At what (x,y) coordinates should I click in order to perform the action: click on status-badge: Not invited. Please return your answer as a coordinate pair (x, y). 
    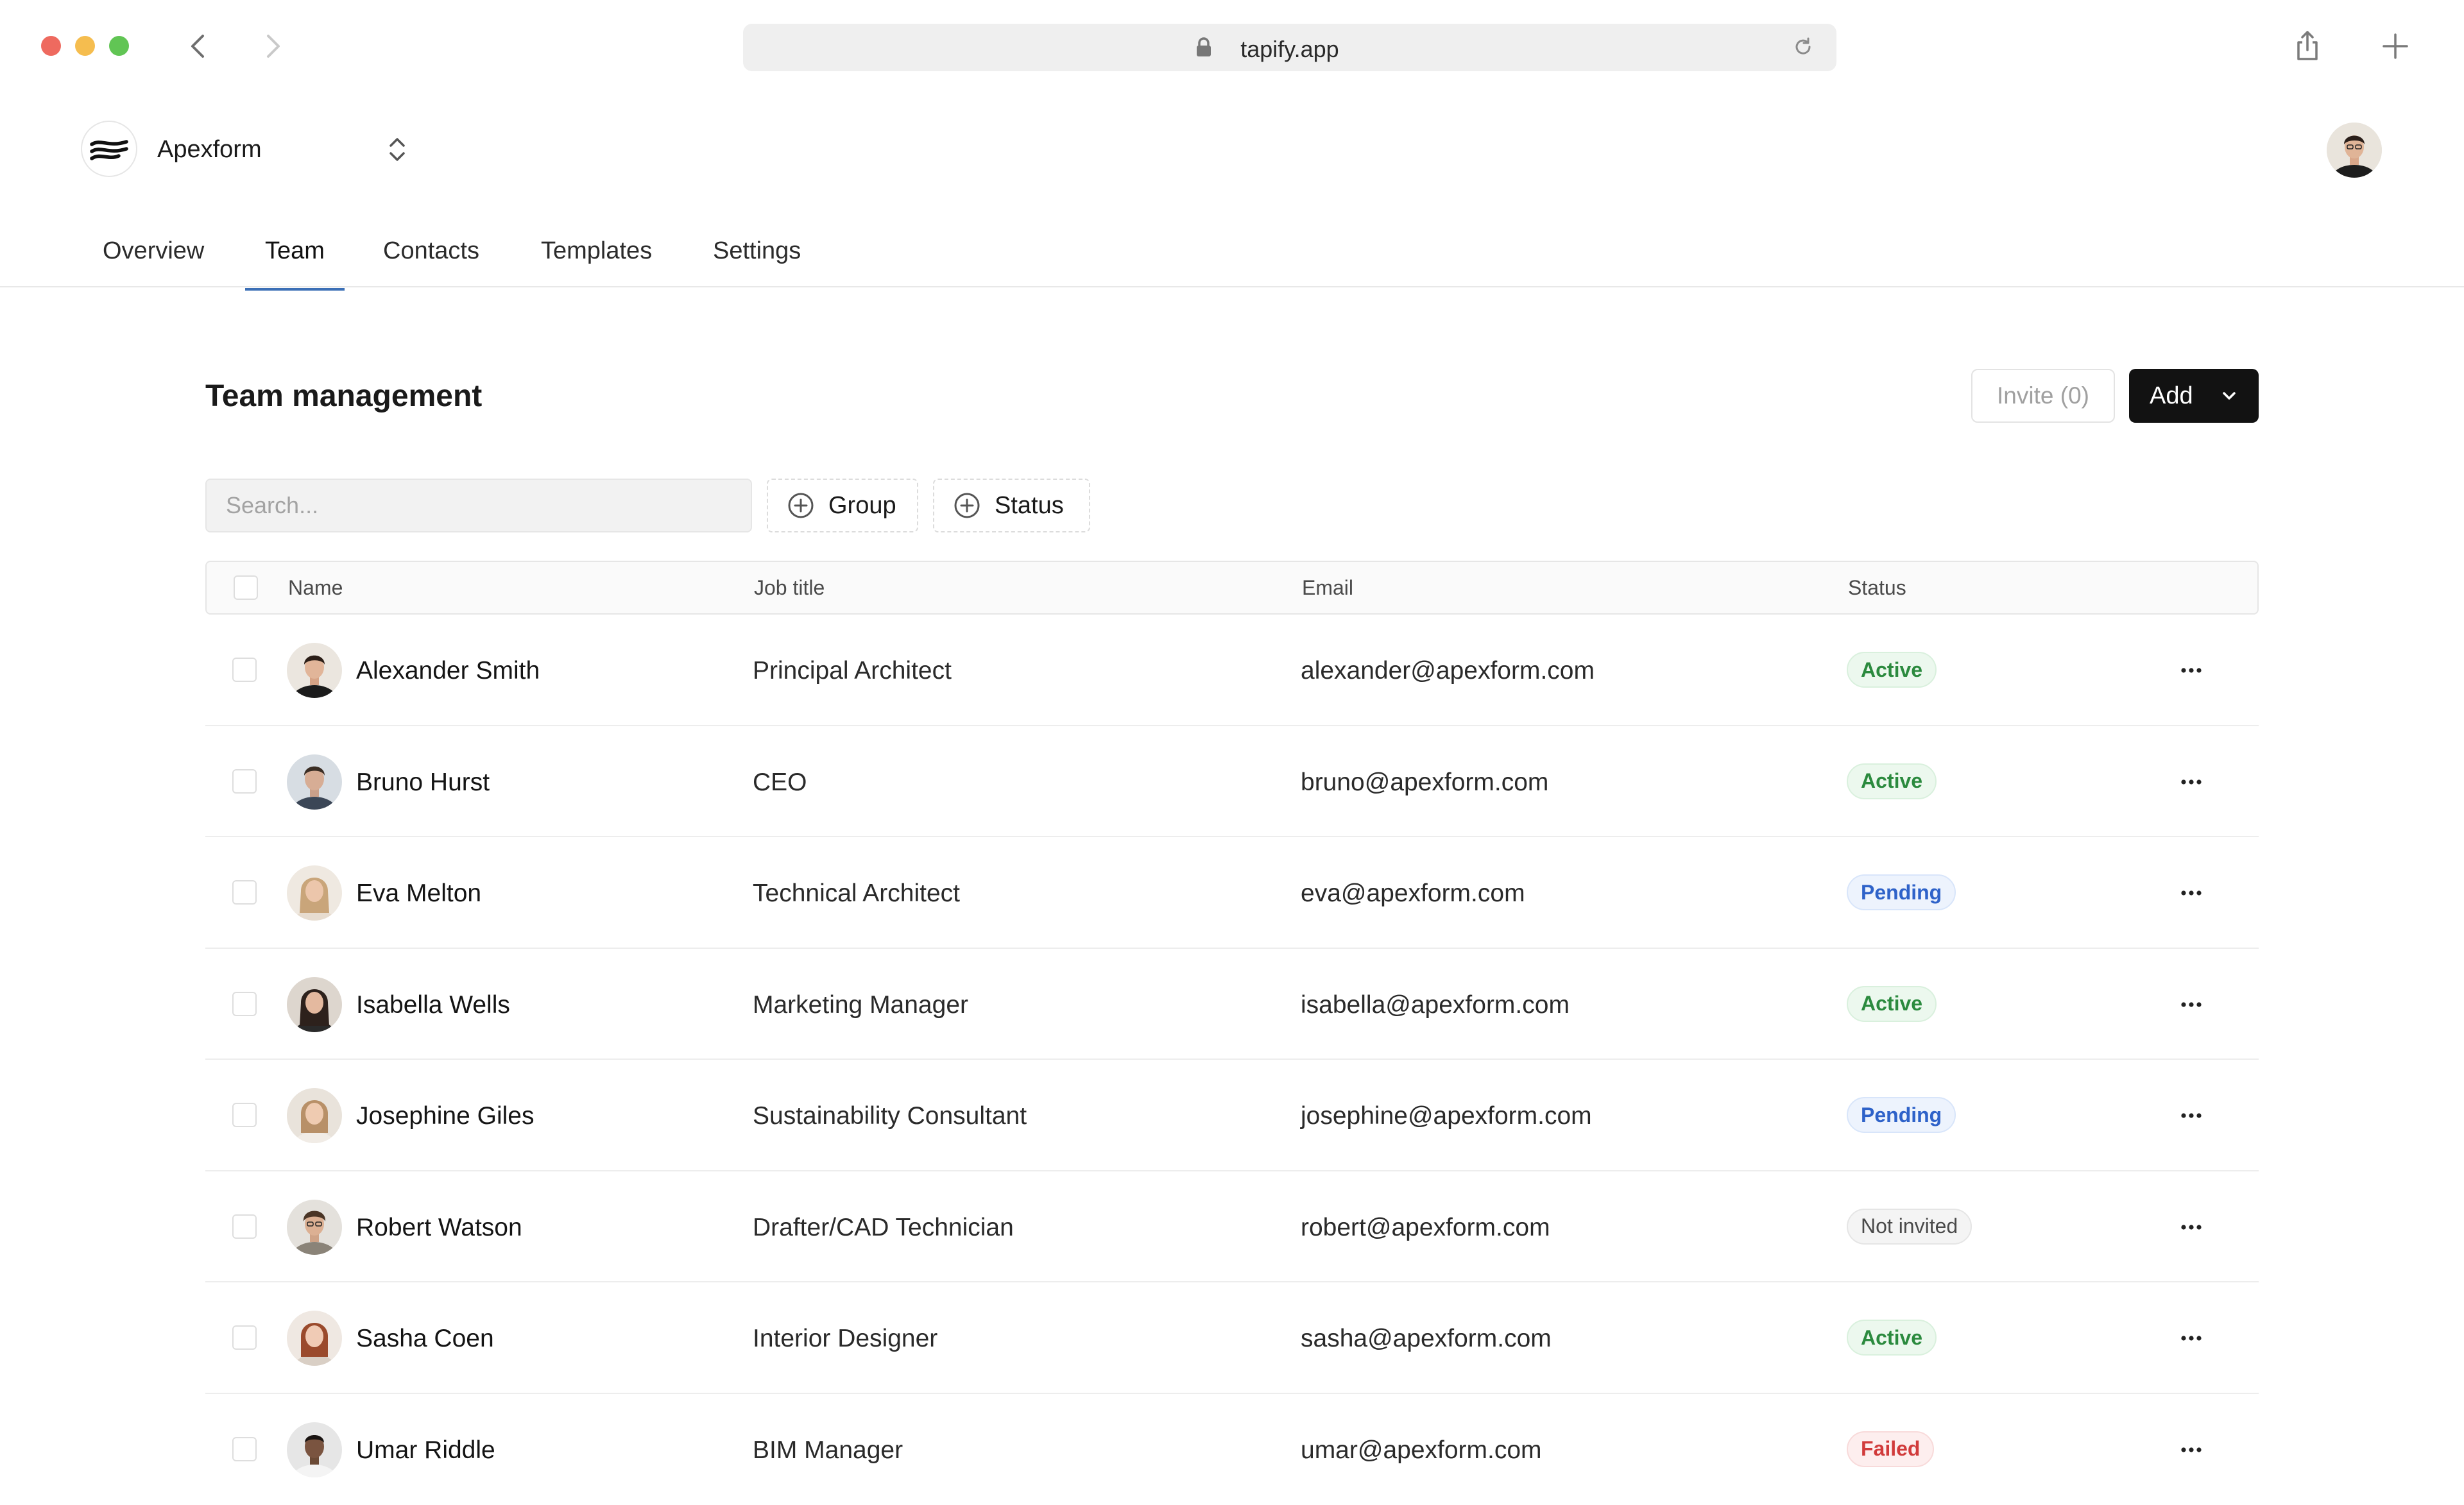
    Looking at the image, I should click on (1910, 1227).